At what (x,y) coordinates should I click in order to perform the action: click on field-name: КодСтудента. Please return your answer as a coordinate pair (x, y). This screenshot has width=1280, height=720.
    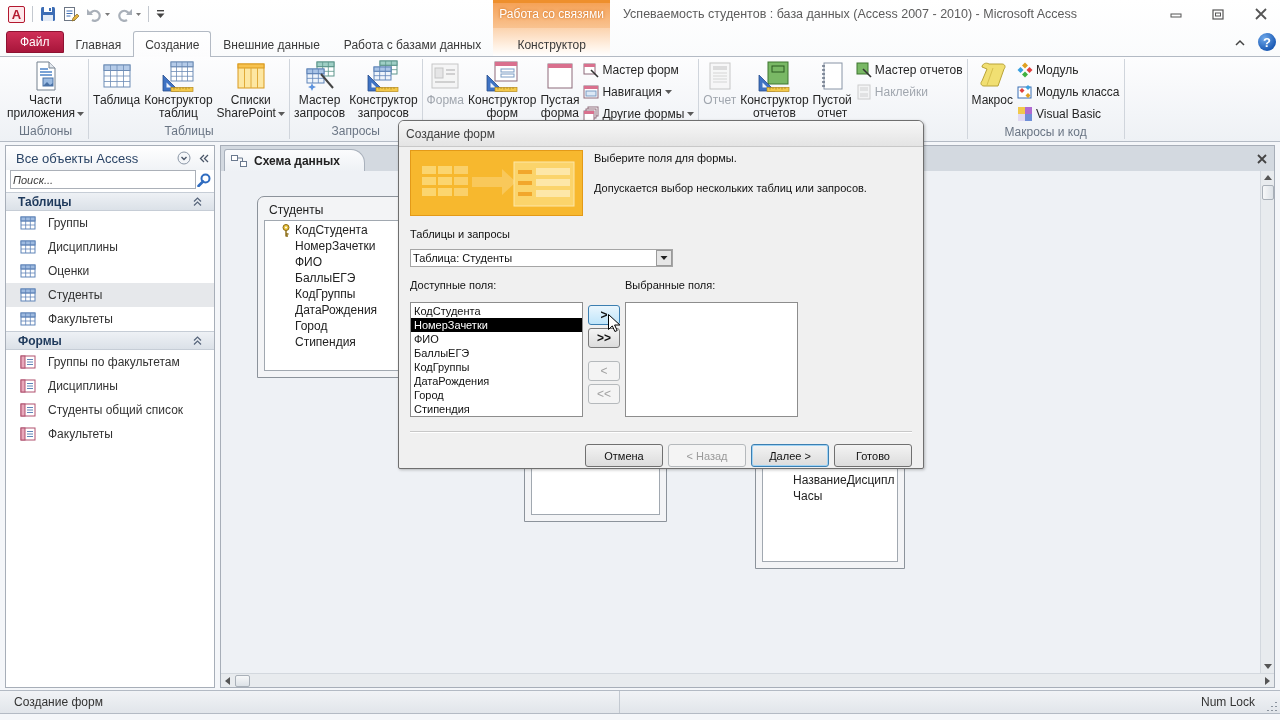
    Looking at the image, I should click on (331, 230).